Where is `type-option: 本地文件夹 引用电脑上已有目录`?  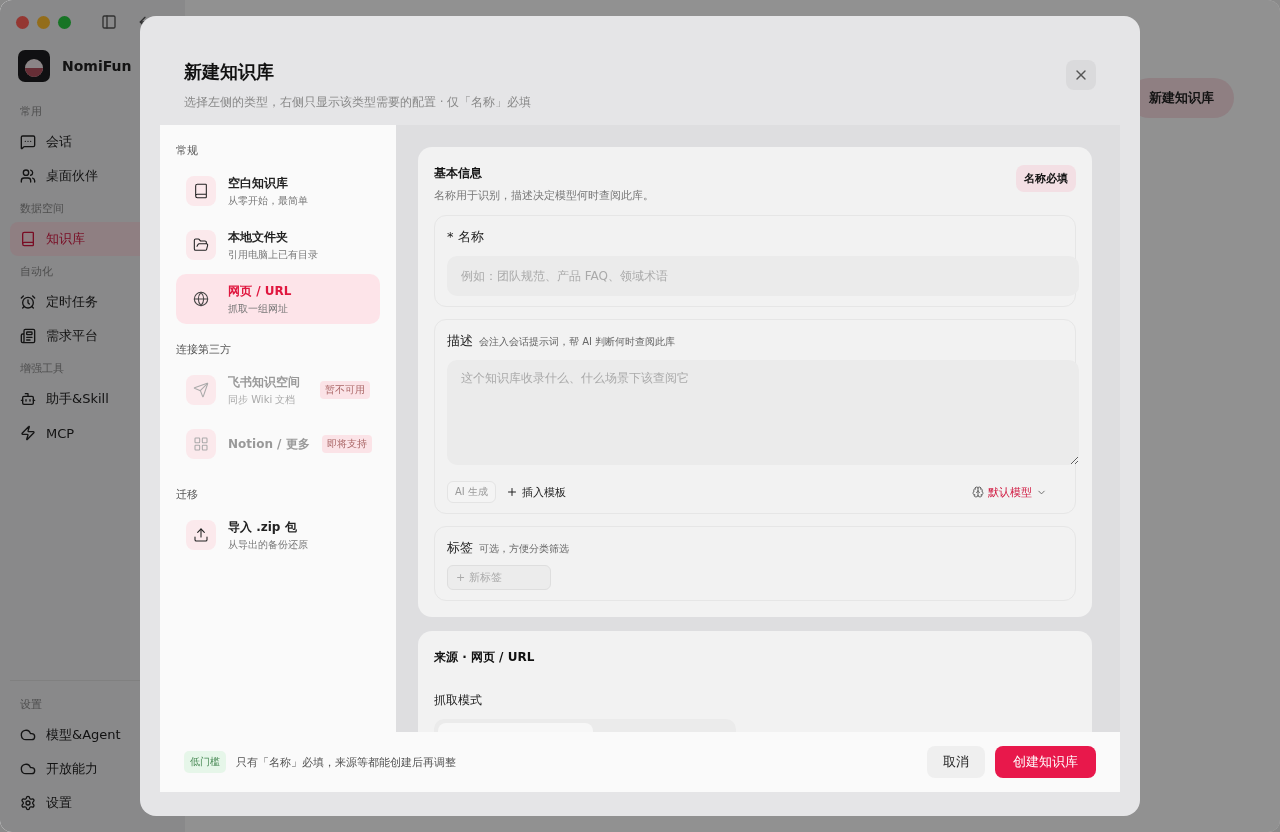 type-option: 本地文件夹 引用电脑上已有目录 is located at coordinates (278, 245).